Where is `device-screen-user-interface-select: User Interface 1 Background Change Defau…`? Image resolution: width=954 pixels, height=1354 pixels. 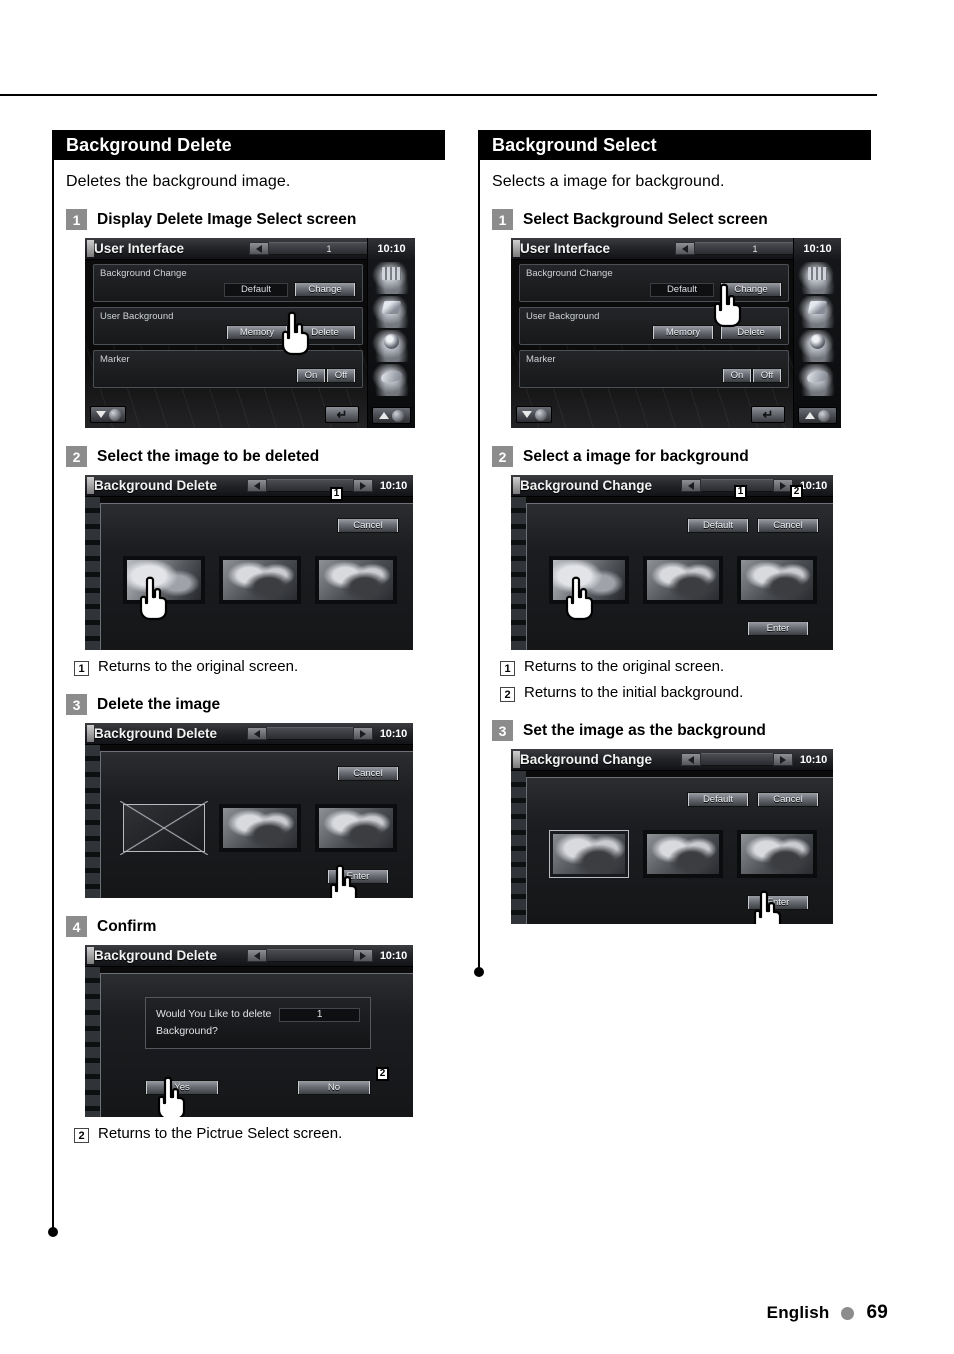 device-screen-user-interface-select: User Interface 1 Background Change Defau… is located at coordinates (676, 333).